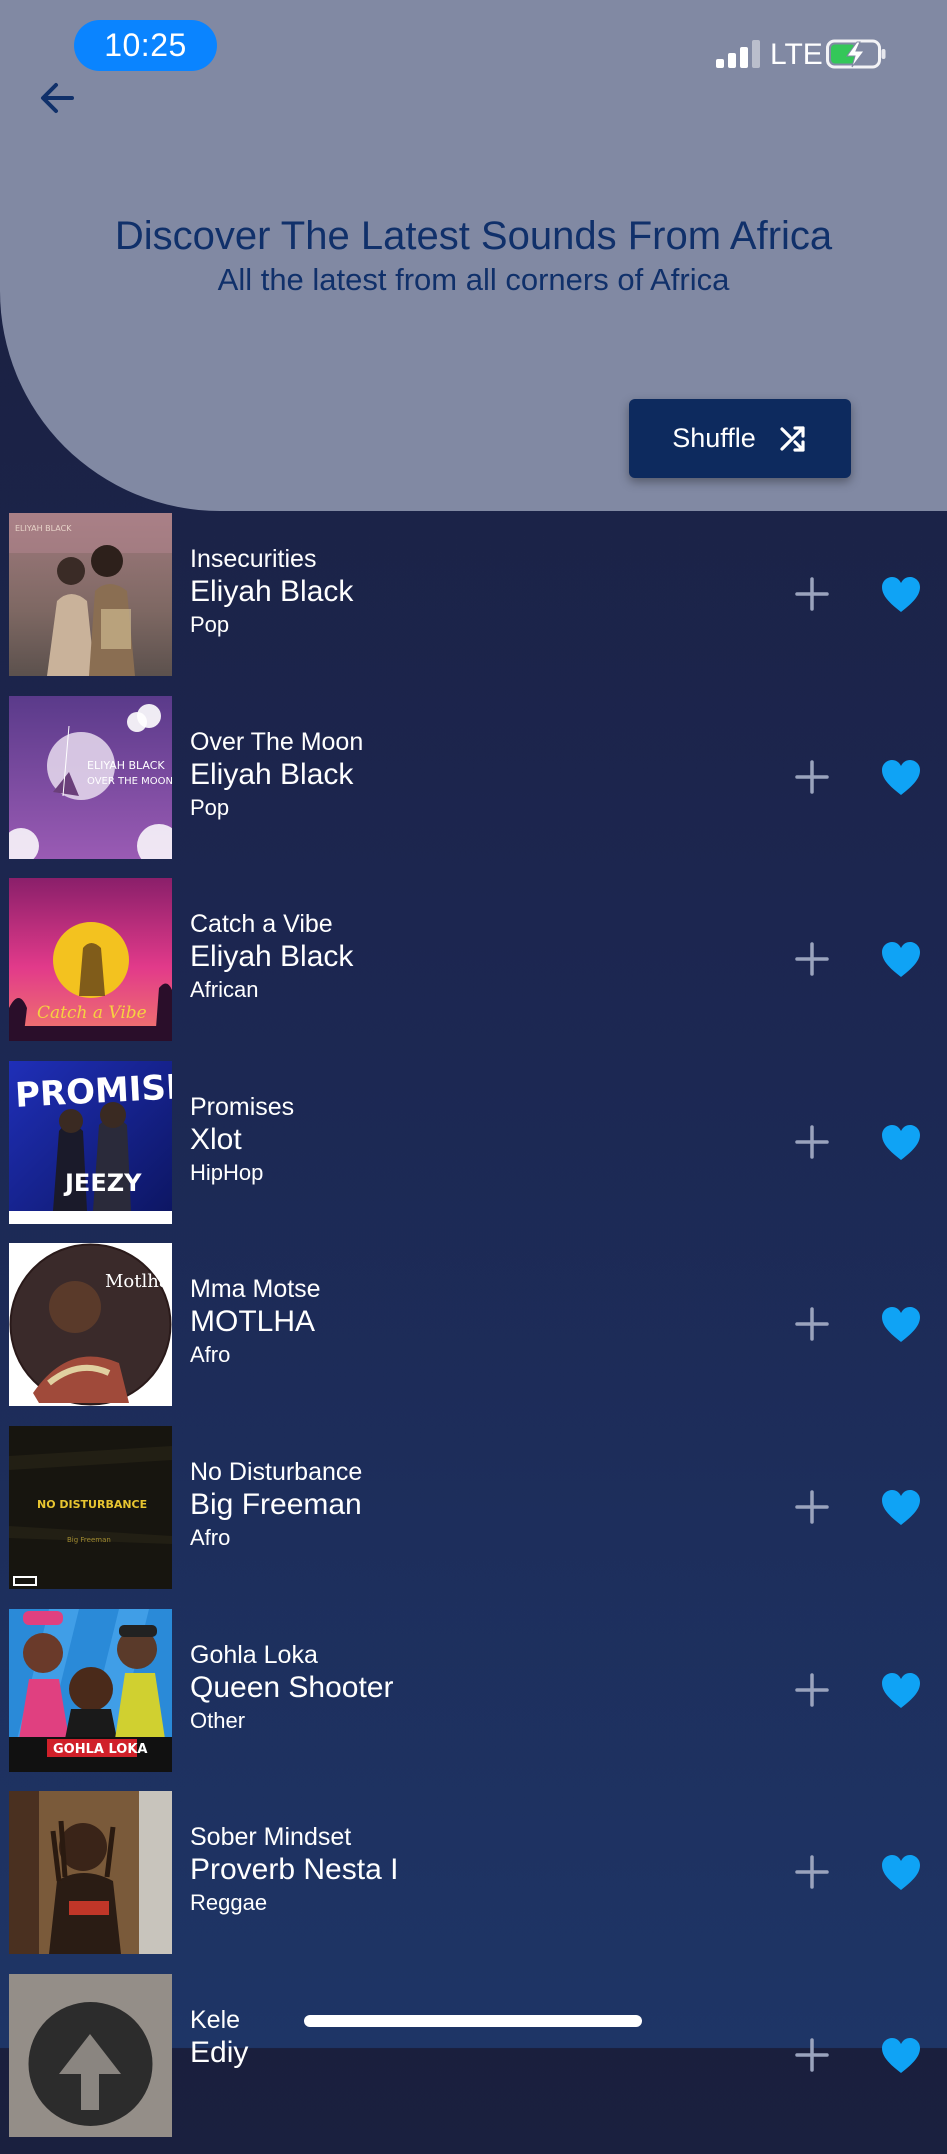 The height and width of the screenshot is (2154, 947). What do you see at coordinates (473, 1880) in the screenshot?
I see `track-row: Sober Mindset Proverb Nesta I Reggae` at bounding box center [473, 1880].